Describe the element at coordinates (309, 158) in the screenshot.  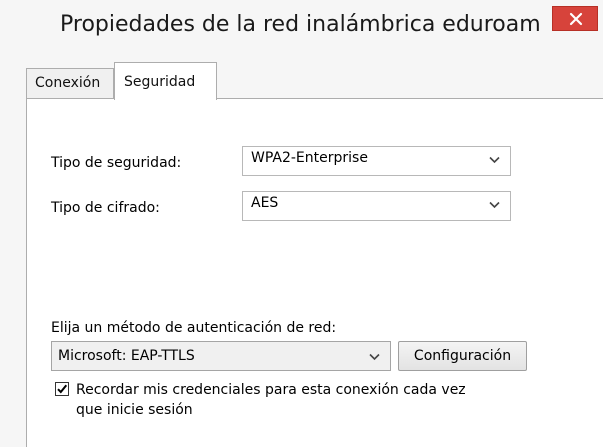
I see `security-type-value: WPA2-Enterprise` at that location.